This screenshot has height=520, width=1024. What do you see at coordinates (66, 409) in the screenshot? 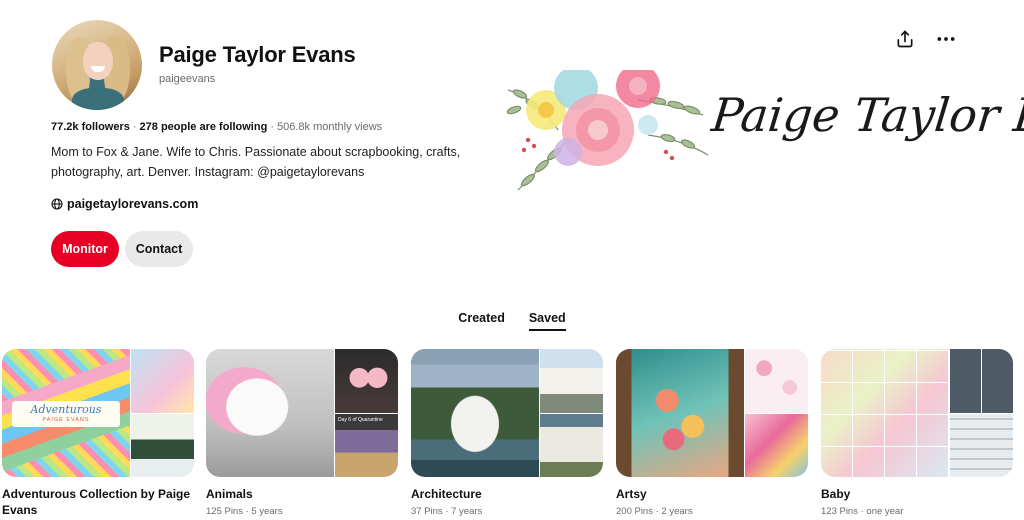
I see `board-cover-title: Adventurous` at bounding box center [66, 409].